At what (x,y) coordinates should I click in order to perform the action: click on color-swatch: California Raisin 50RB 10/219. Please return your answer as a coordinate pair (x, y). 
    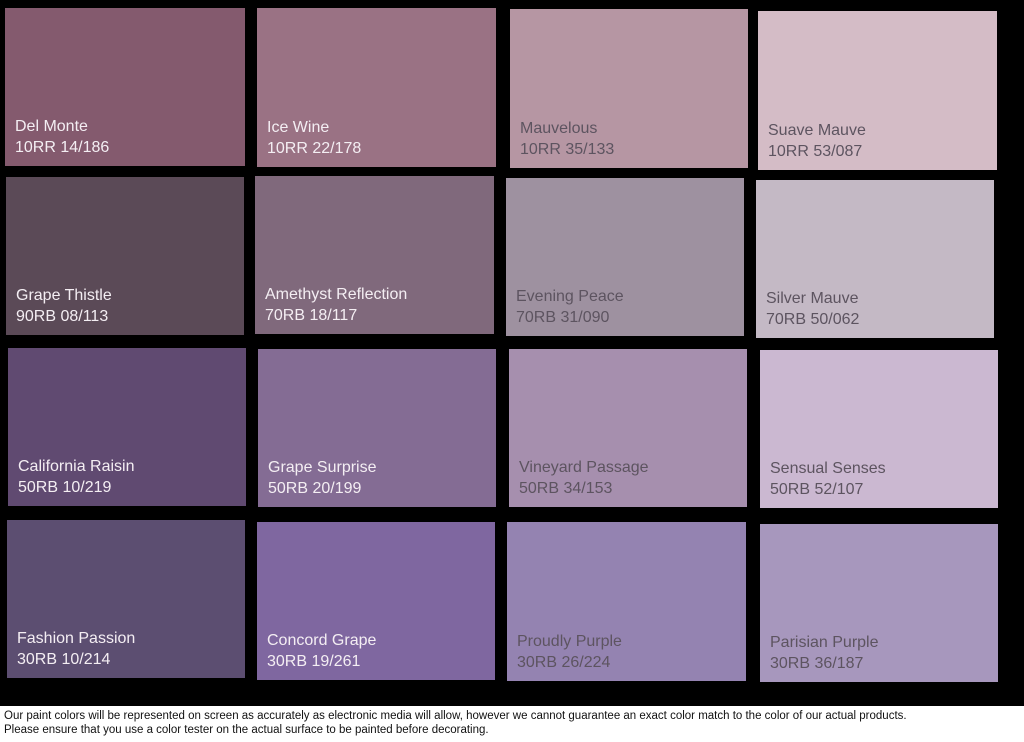
    Looking at the image, I should click on (127, 427).